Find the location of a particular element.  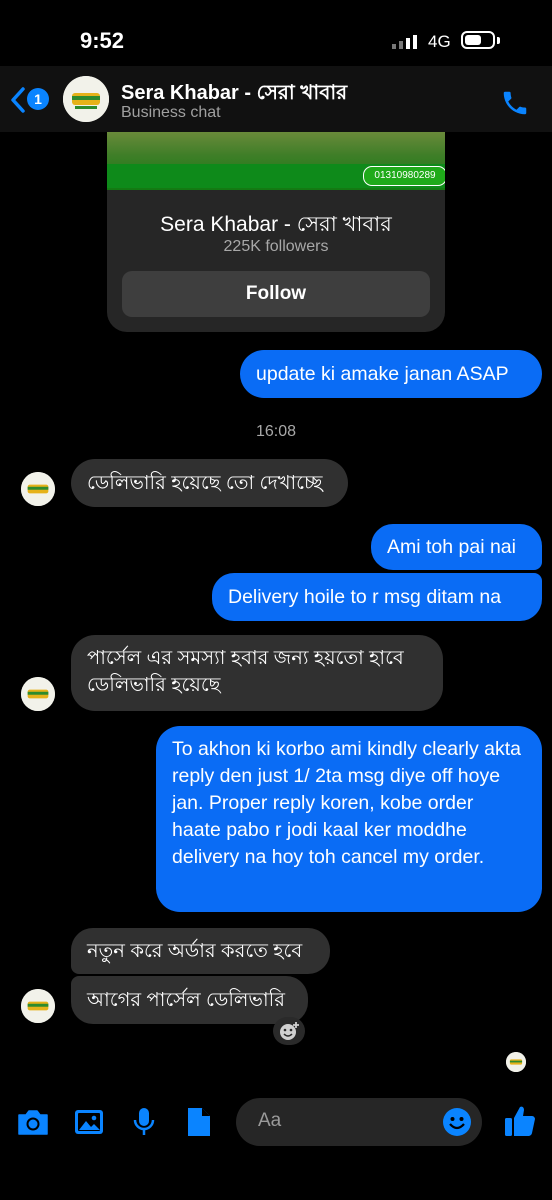

file-button is located at coordinates (199, 1124).